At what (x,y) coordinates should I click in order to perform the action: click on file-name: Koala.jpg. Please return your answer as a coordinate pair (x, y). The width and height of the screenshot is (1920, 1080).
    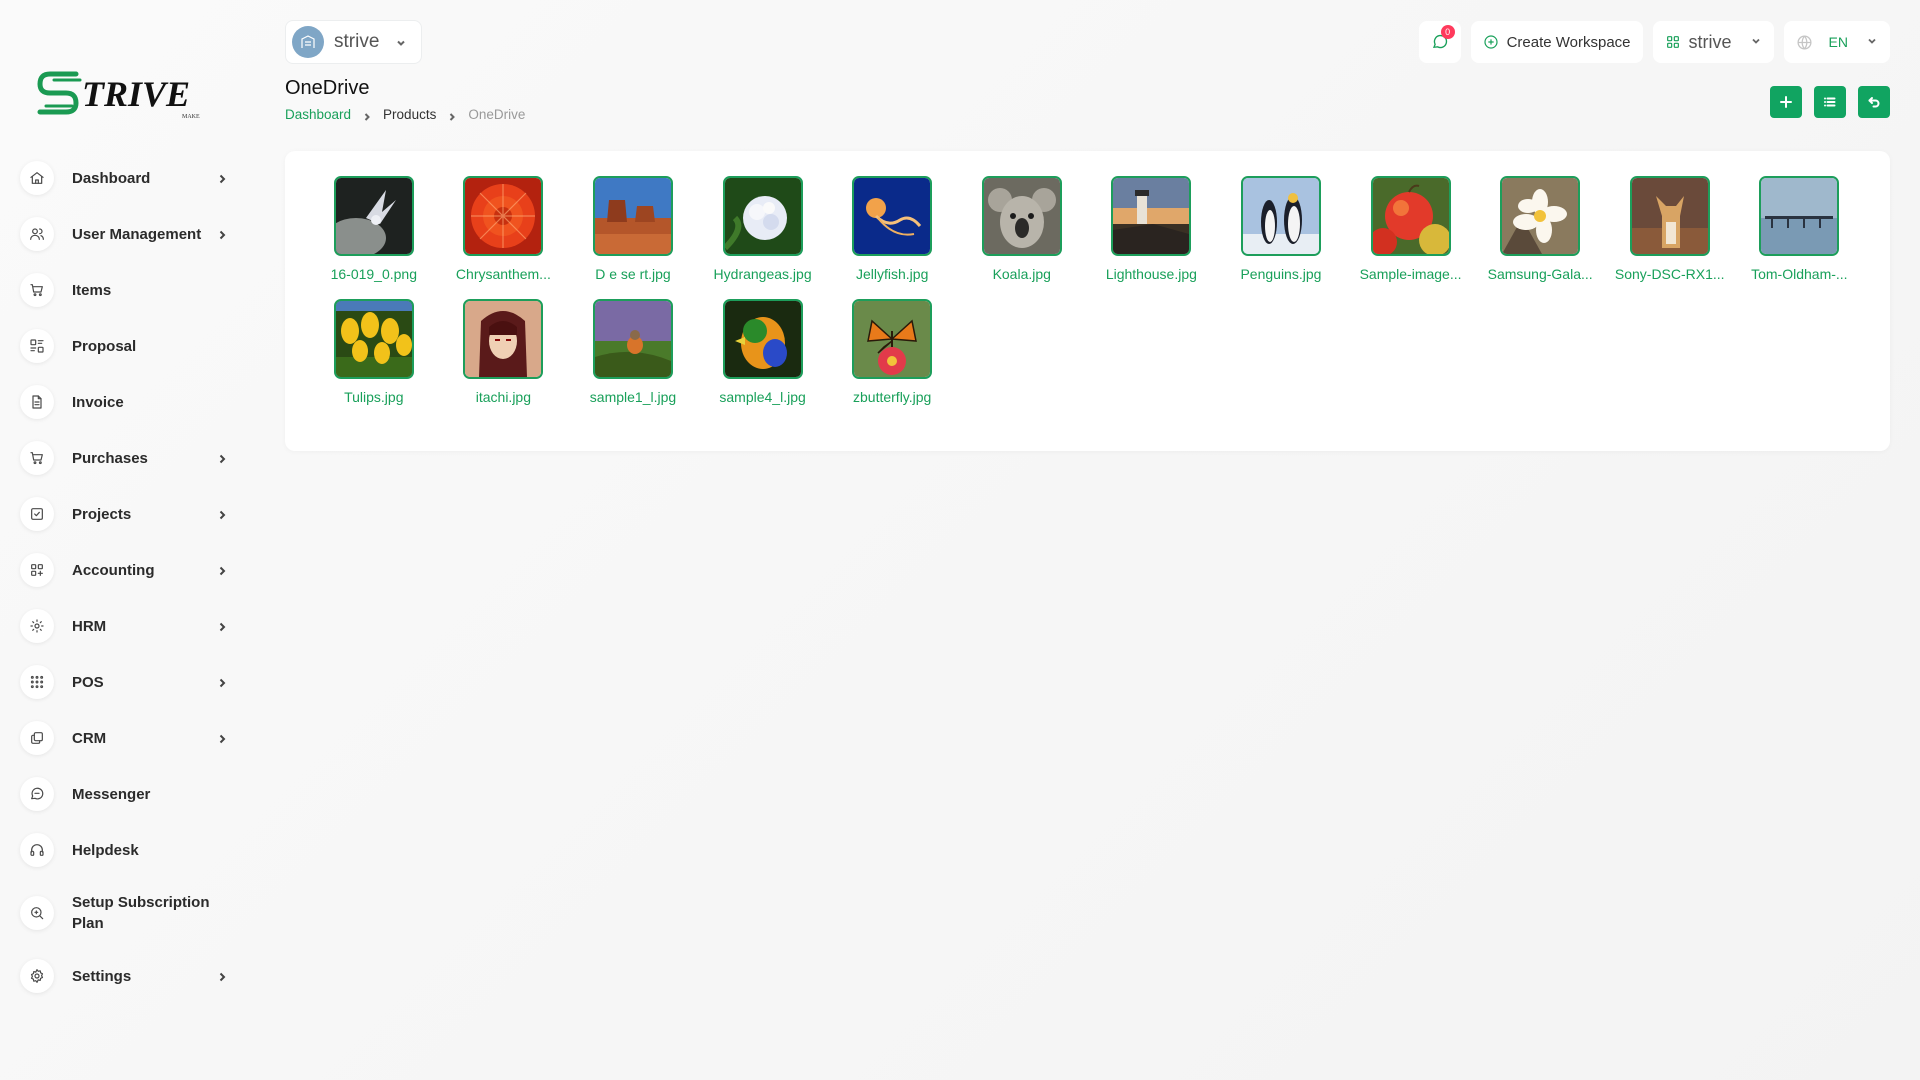
    Looking at the image, I should click on (1022, 274).